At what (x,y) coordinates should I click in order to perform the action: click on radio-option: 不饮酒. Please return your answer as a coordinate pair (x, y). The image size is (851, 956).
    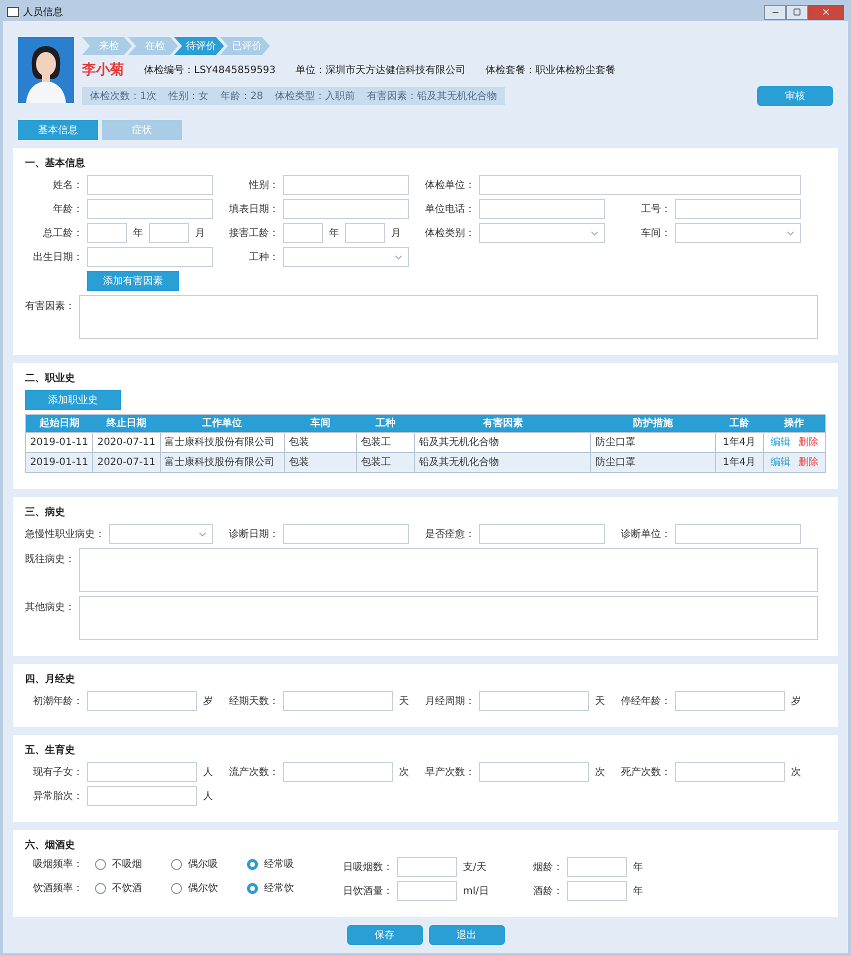
    Looking at the image, I should click on (125, 888).